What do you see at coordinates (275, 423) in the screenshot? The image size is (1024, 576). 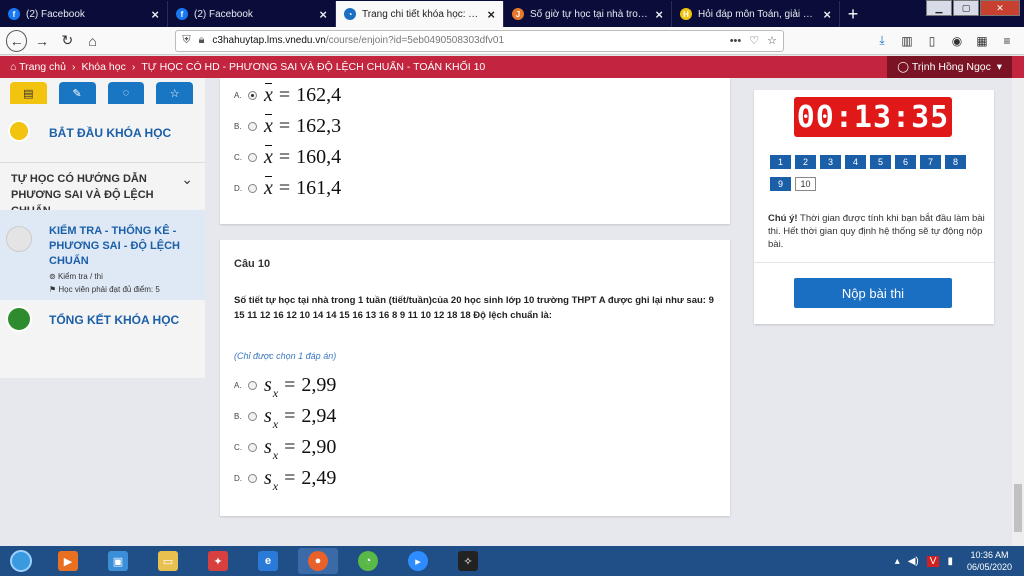 I see `formula-subscript: x` at bounding box center [275, 423].